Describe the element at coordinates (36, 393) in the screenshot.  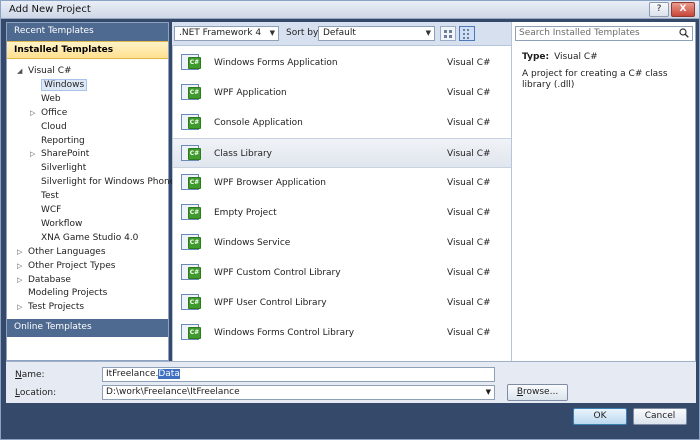
I see `location-label: Location:` at that location.